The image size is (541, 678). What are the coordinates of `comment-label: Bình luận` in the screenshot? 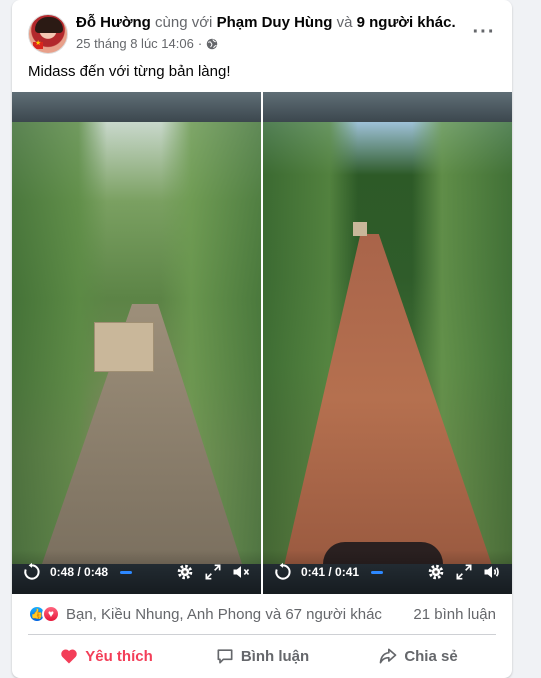 It's located at (275, 656).